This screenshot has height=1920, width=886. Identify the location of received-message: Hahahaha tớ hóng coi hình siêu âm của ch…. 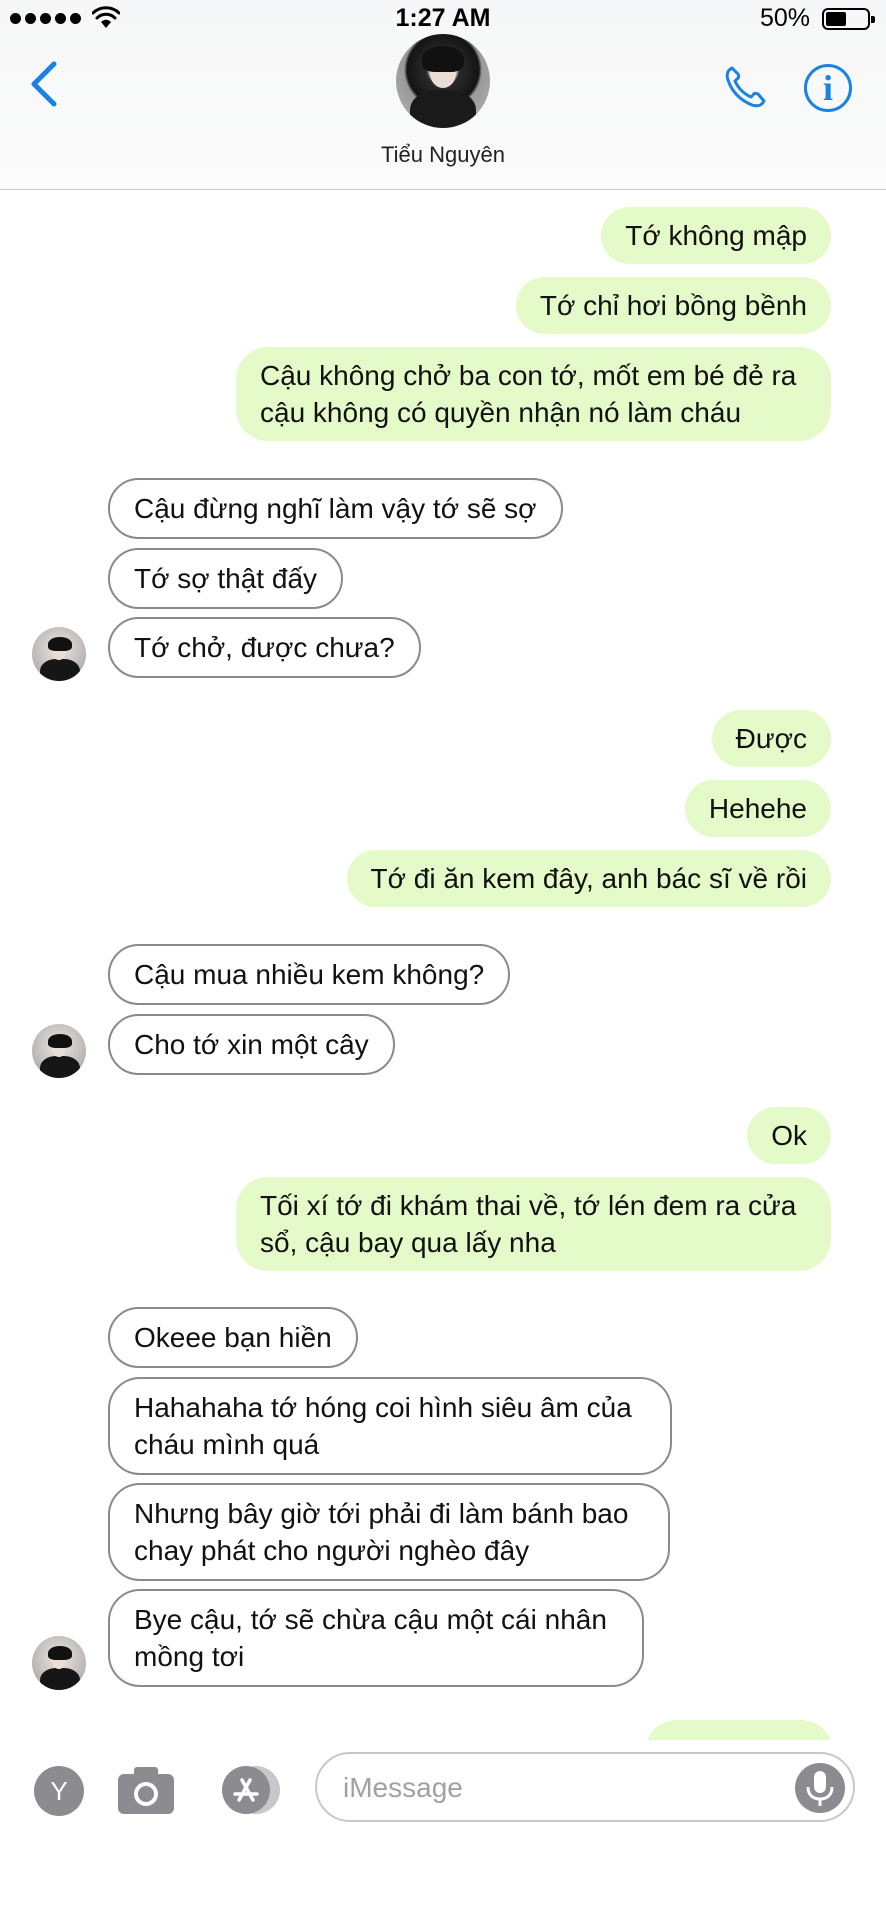
(390, 1426).